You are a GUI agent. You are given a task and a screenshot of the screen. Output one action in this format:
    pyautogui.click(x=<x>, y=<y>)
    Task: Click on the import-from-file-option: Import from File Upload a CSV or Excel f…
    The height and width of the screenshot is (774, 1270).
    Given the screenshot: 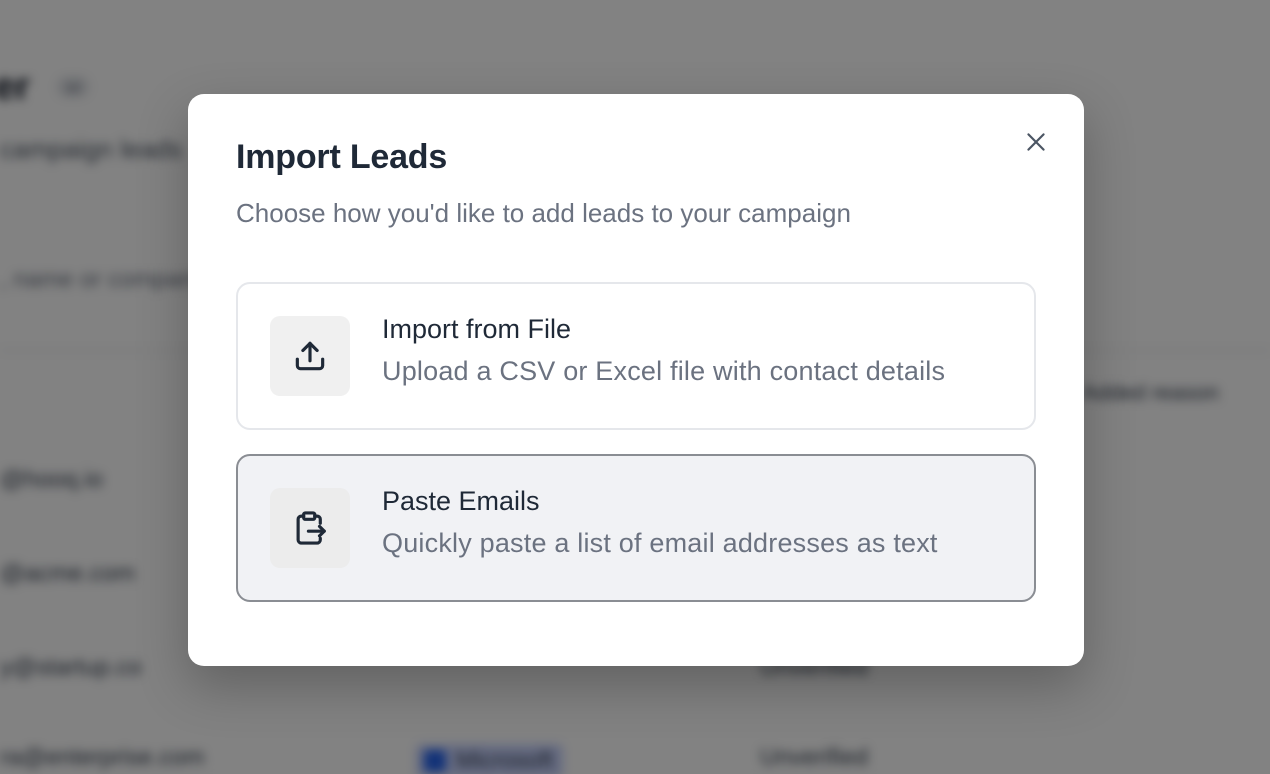 What is the action you would take?
    pyautogui.click(x=636, y=356)
    